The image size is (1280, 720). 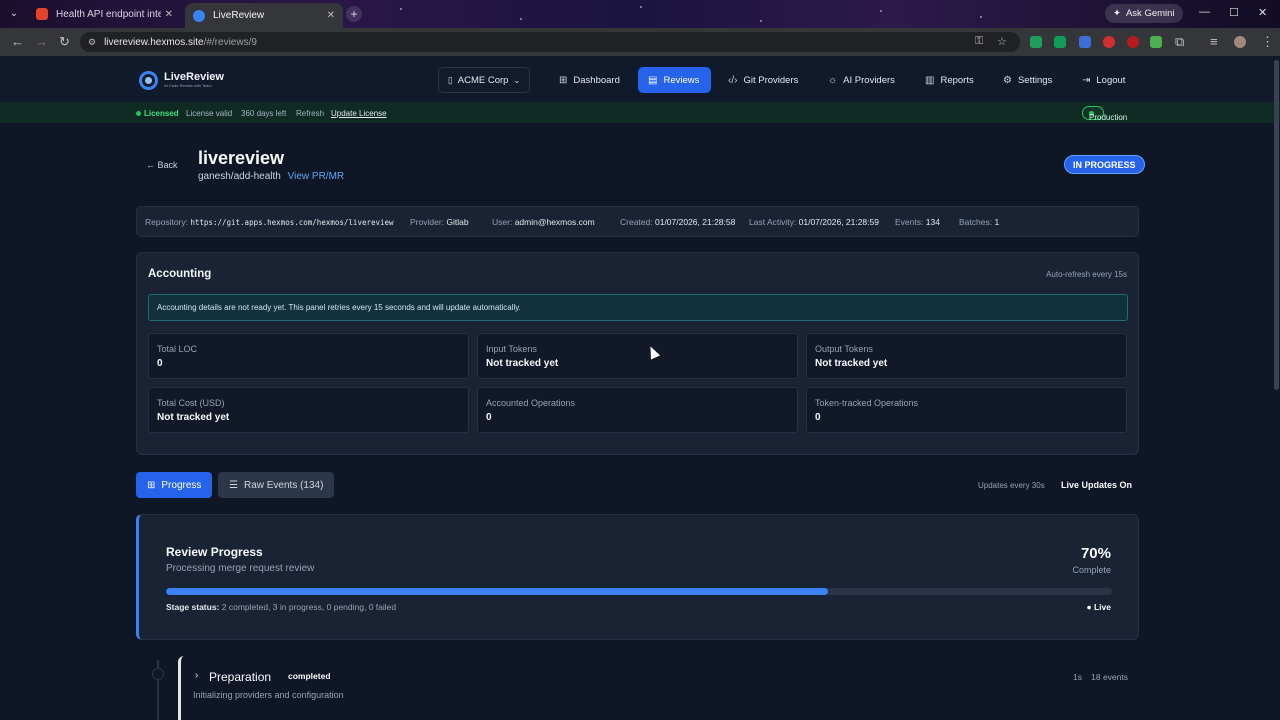 I want to click on license-refresh-button: Refresh, so click(x=310, y=113).